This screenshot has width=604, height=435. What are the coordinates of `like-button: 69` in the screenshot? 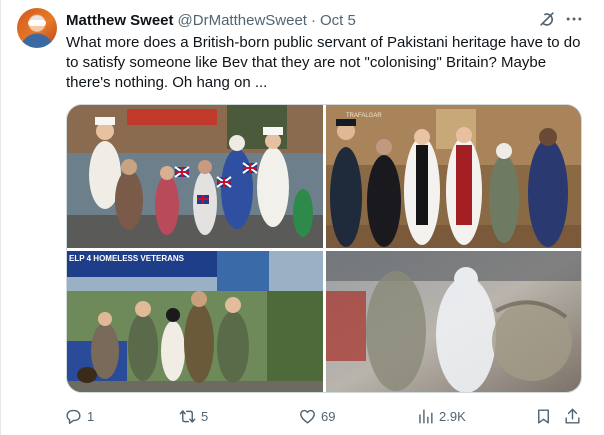 It's located at (316, 416).